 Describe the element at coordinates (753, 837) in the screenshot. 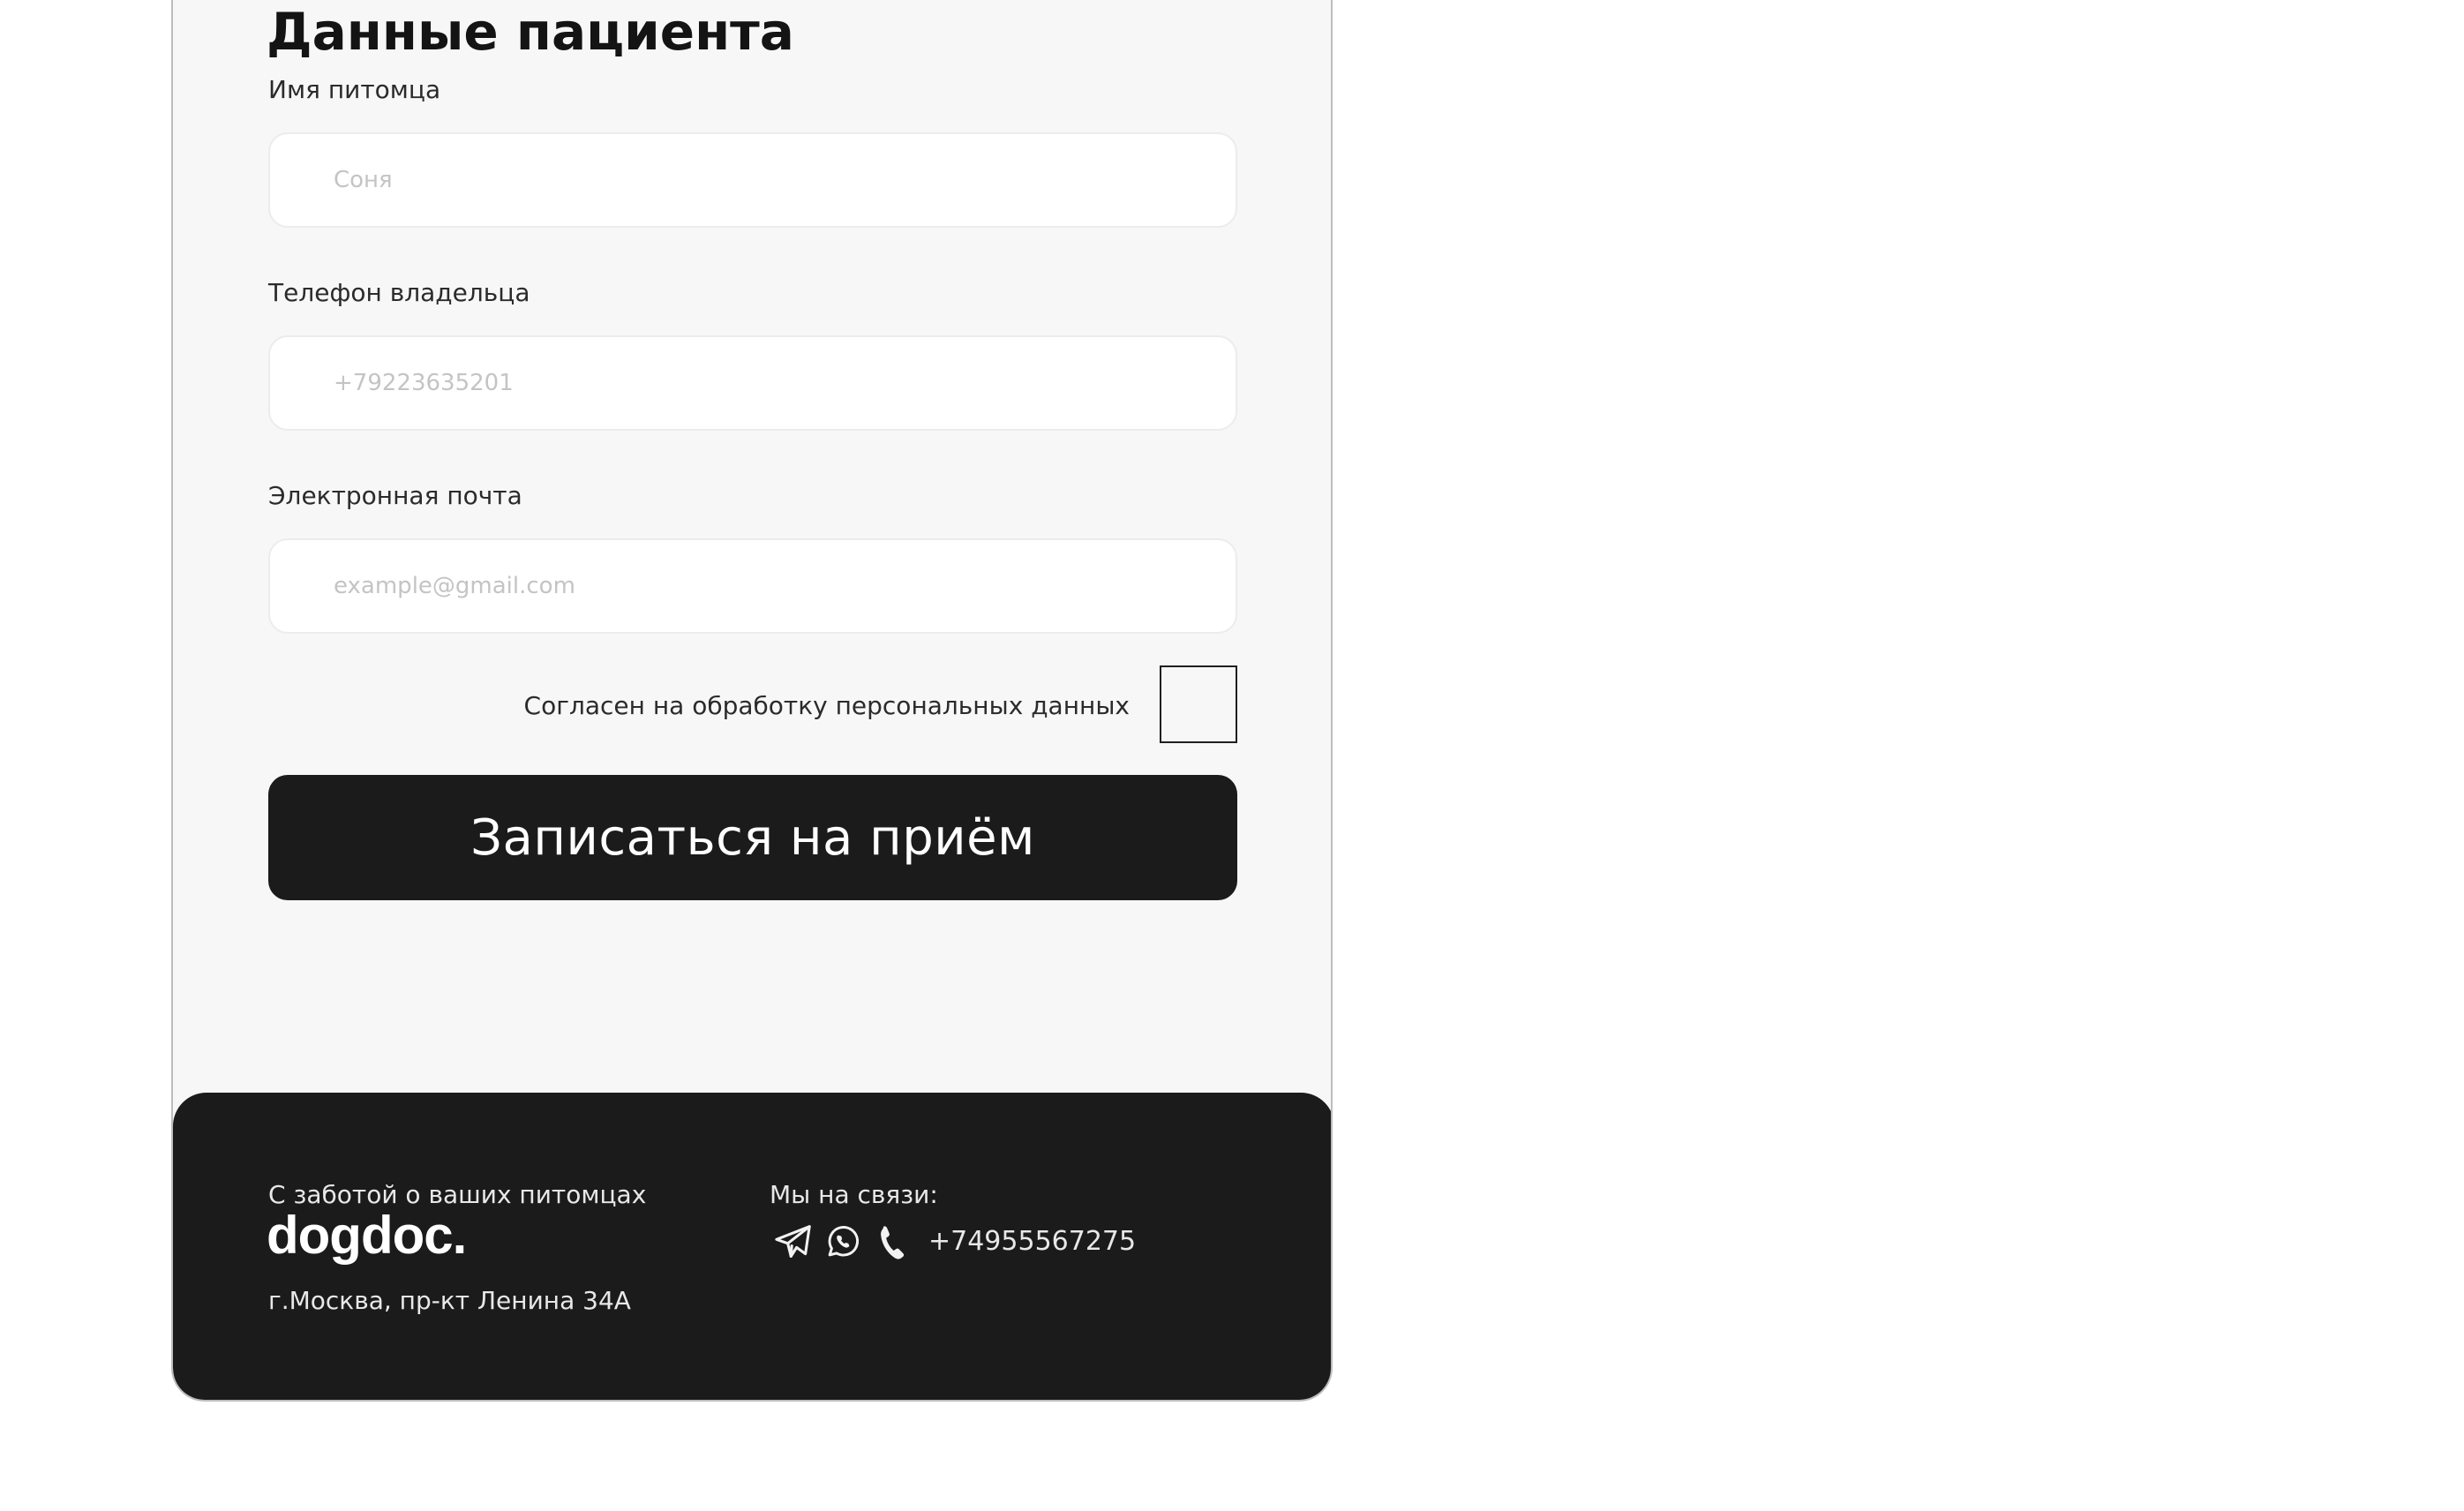

I see `submit-appointment-button: Записаться на приём` at that location.